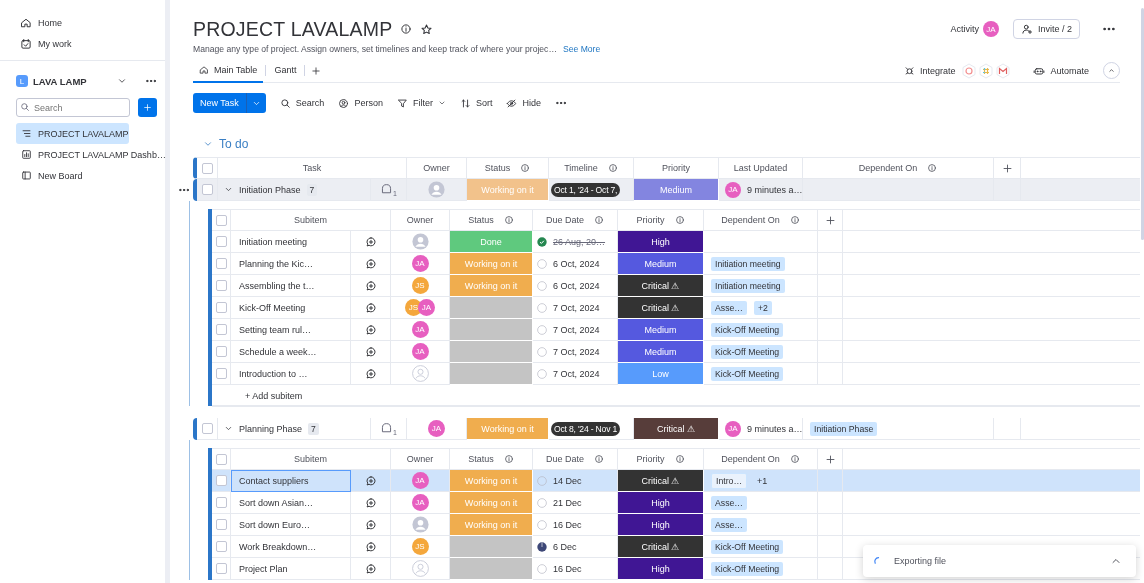  I want to click on progress-circle-icon, so click(542, 546).